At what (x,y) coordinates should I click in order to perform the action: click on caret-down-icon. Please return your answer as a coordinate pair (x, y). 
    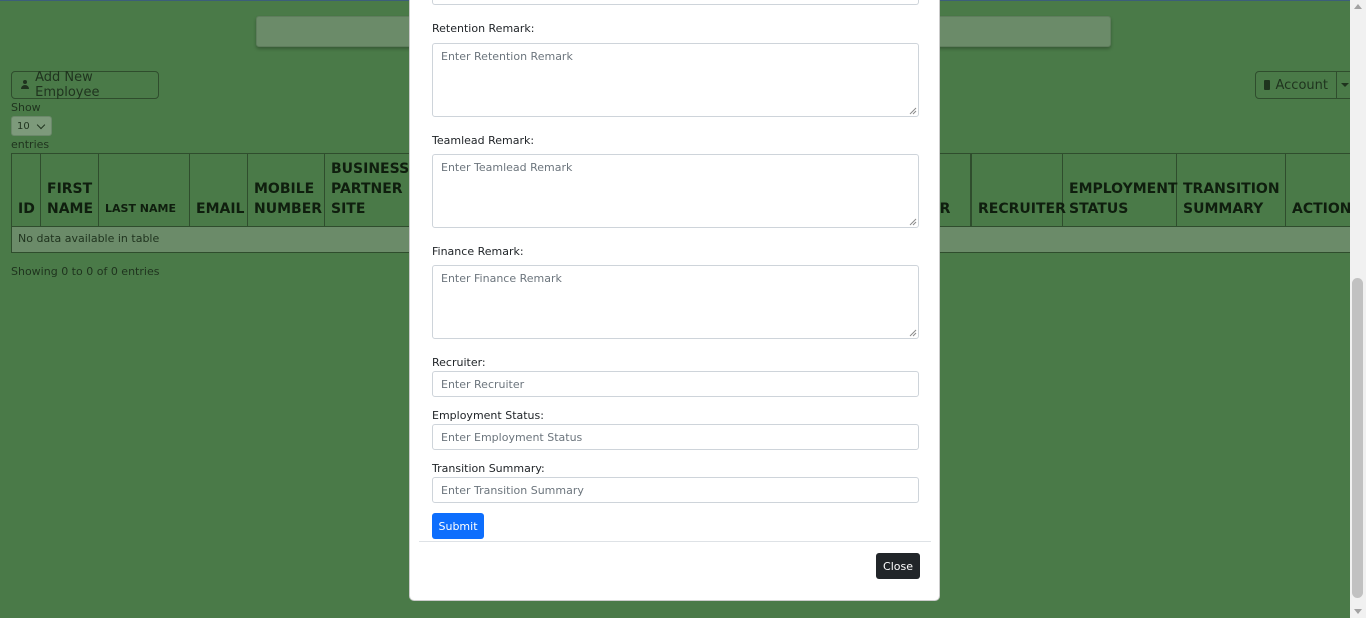
    Looking at the image, I should click on (1345, 85).